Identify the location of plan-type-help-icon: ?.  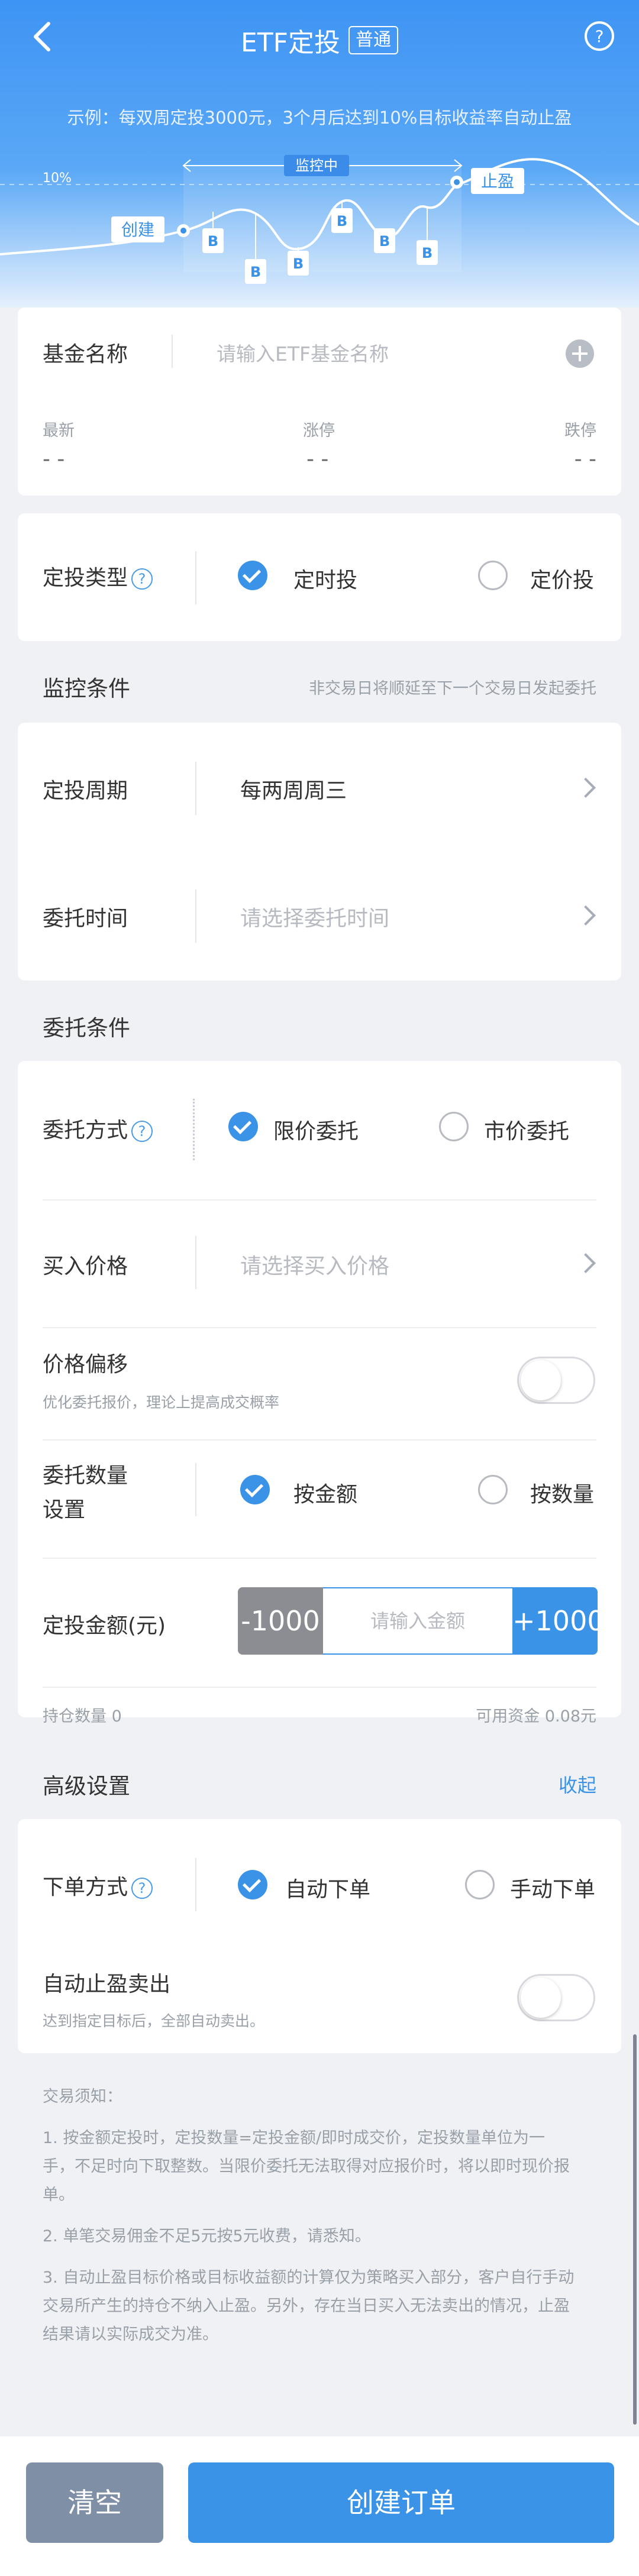
(142, 579).